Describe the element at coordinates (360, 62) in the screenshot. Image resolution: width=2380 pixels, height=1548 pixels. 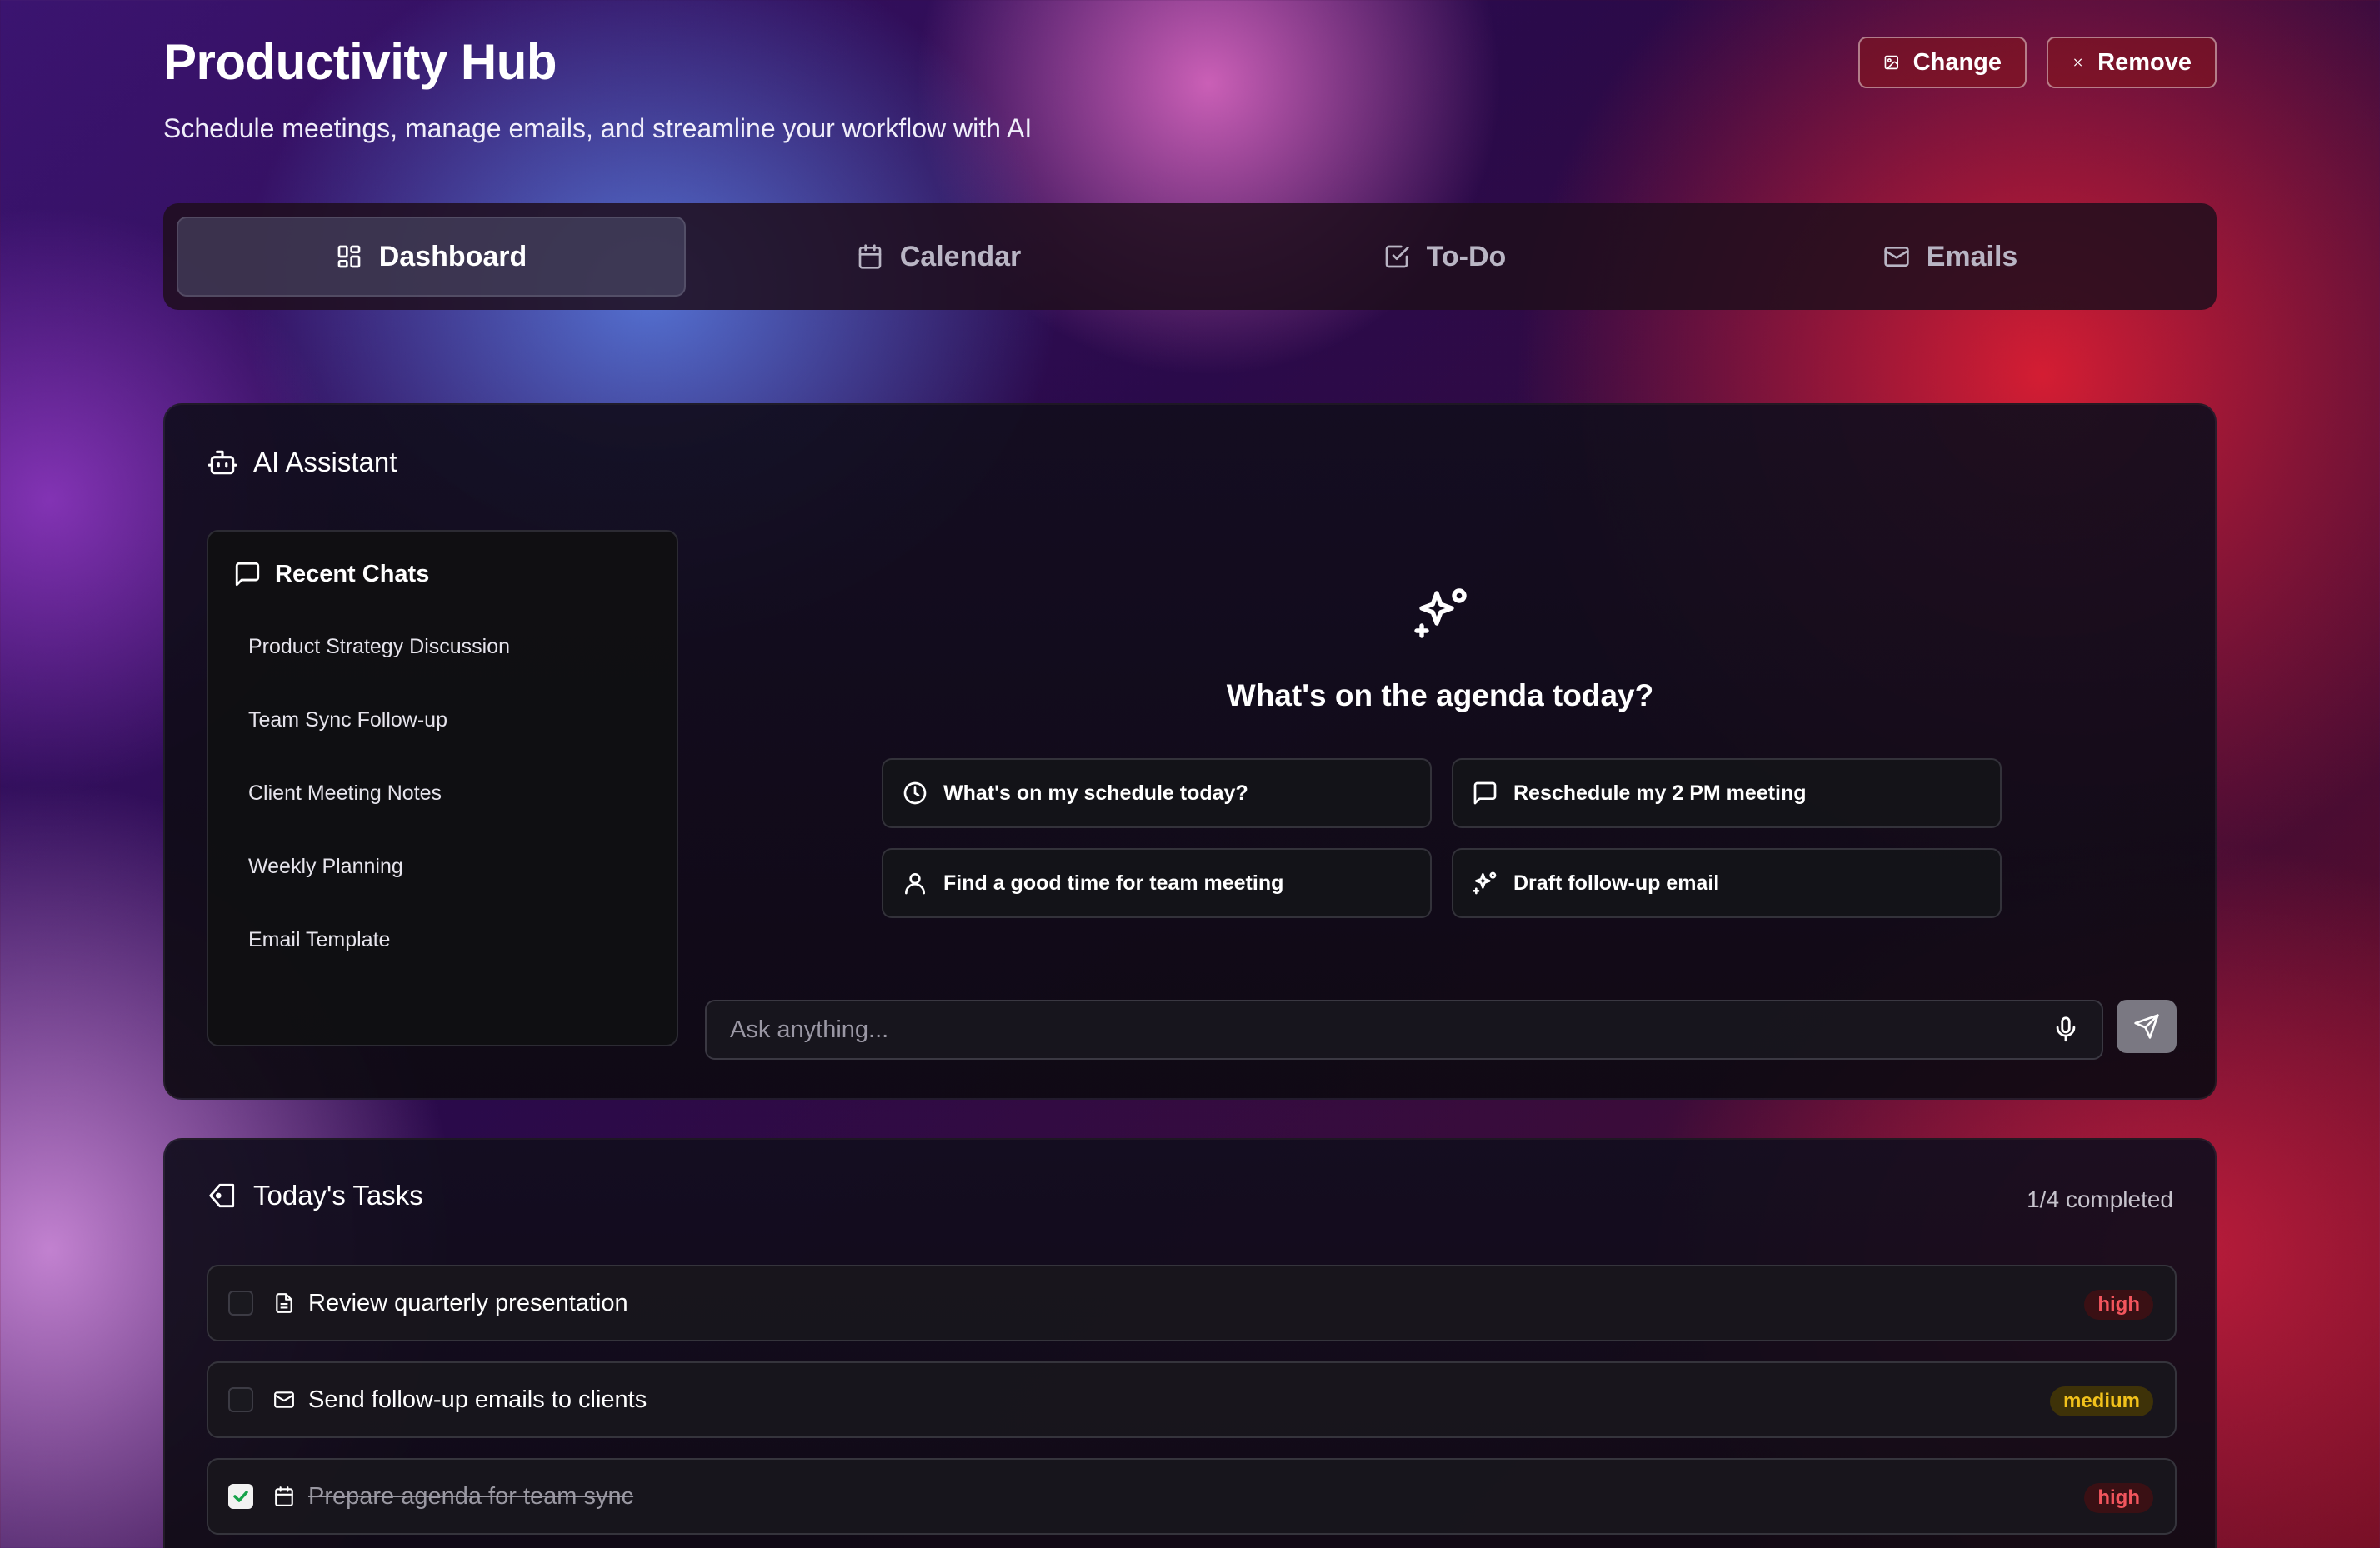
I see `page-title: Productivity Hub` at that location.